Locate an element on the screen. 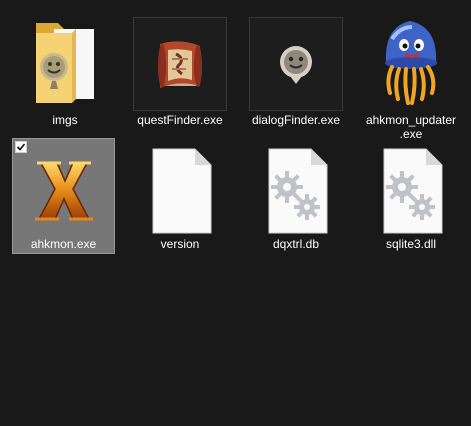 The height and width of the screenshot is (426, 471). file-label: sqlite3.dll is located at coordinates (411, 244).